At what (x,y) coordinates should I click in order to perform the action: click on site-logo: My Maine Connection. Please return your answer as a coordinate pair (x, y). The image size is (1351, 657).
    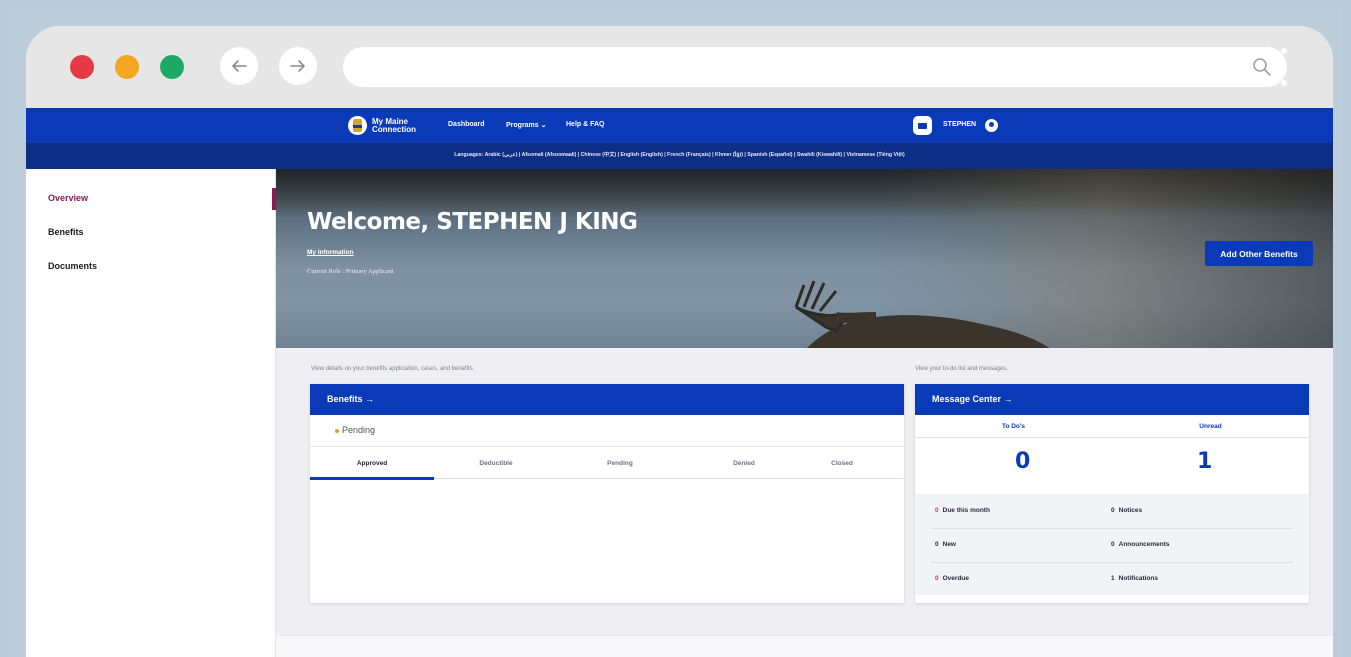
    Looking at the image, I should click on (390, 125).